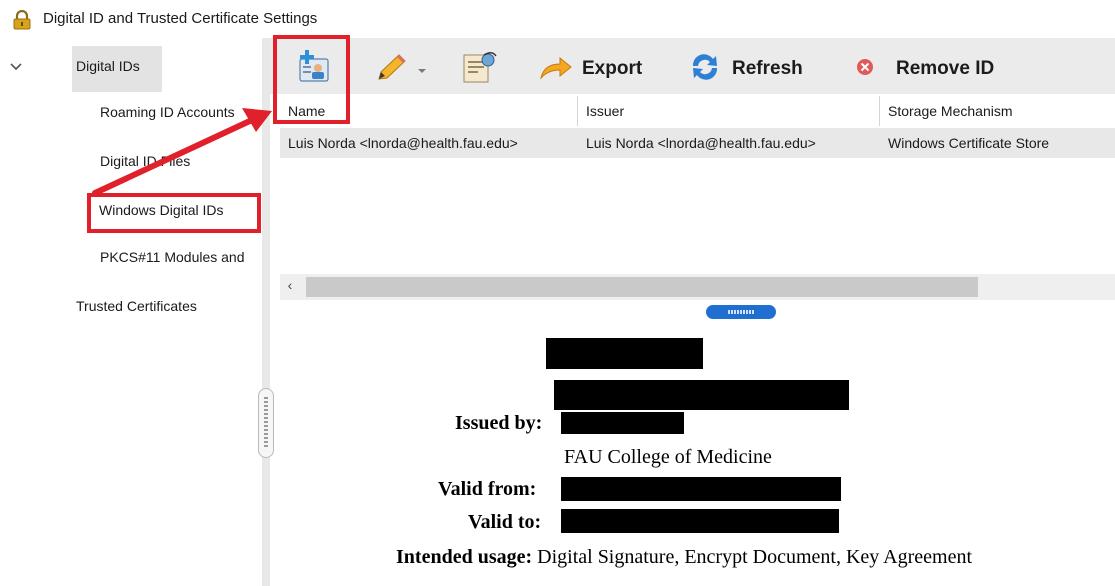 The height and width of the screenshot is (586, 1115). What do you see at coordinates (945, 68) in the screenshot?
I see `remove-id-label: Remove ID` at bounding box center [945, 68].